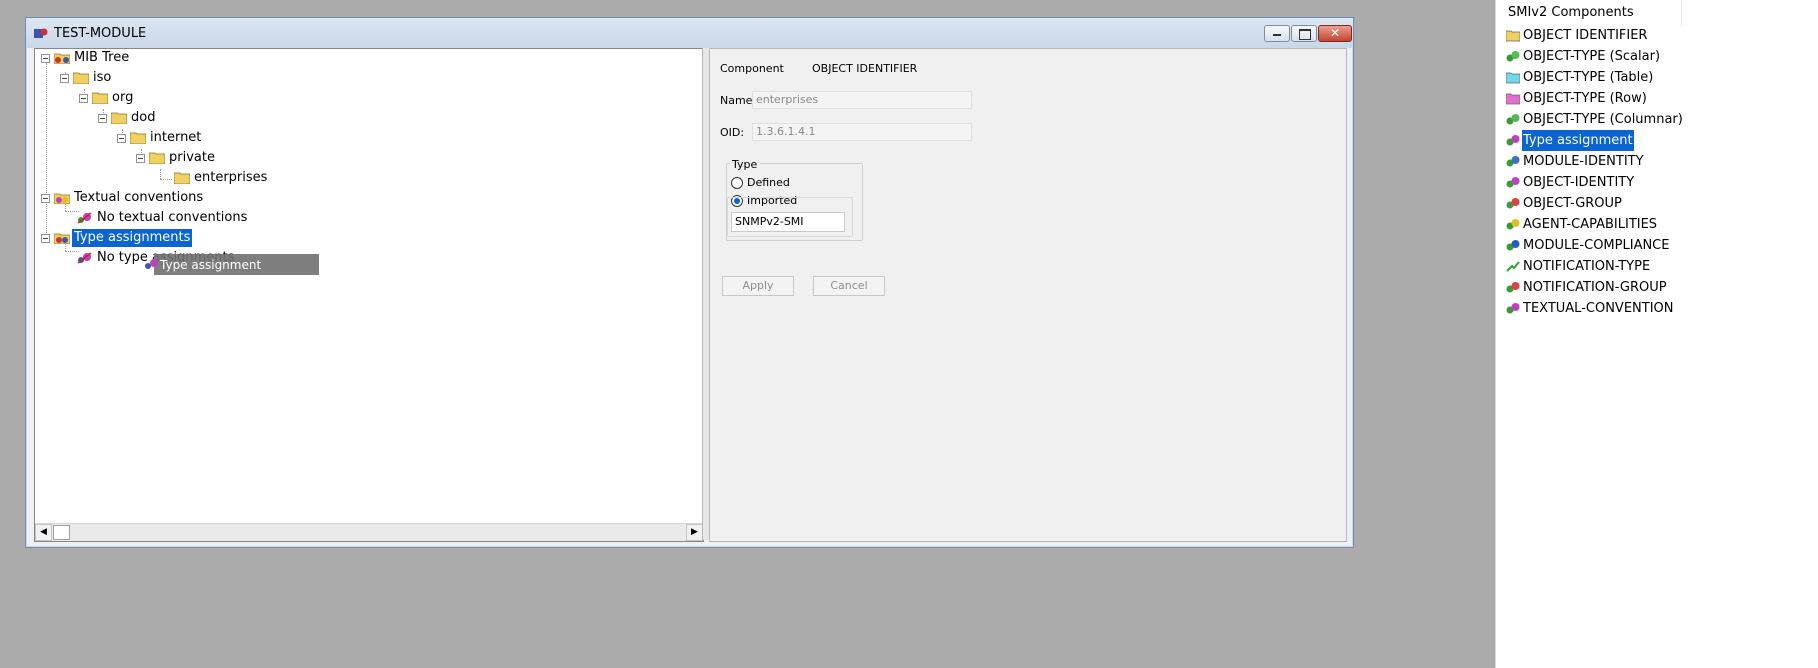 This screenshot has width=1818, height=668. I want to click on tree-node-label: internet, so click(176, 137).